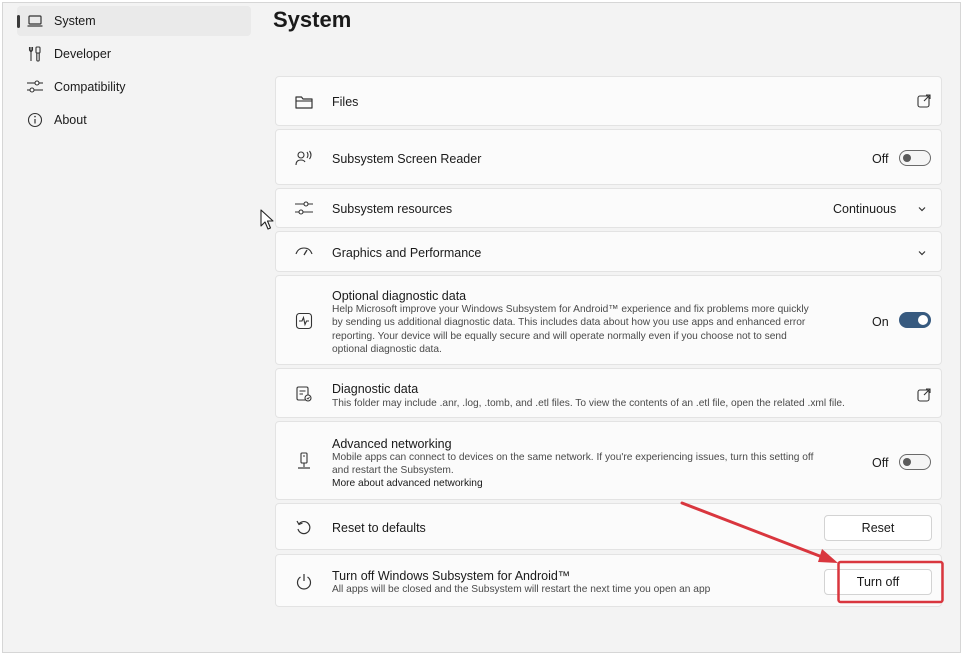  Describe the element at coordinates (890, 582) in the screenshot. I see `annotation-highlight-box` at that location.